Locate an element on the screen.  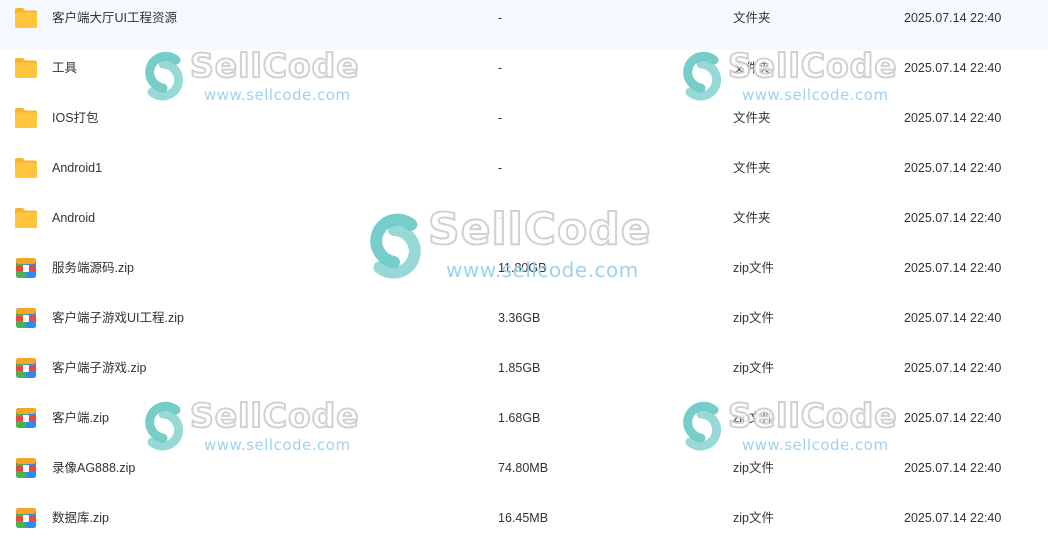
file-size: 74.80MB is located at coordinates (523, 468).